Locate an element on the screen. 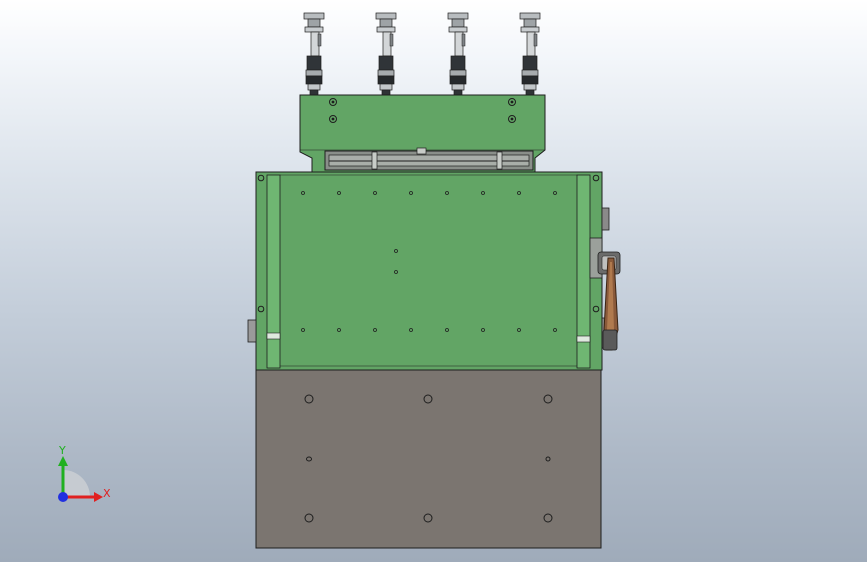 The width and height of the screenshot is (867, 566). x-axis-label: X is located at coordinates (107, 493).